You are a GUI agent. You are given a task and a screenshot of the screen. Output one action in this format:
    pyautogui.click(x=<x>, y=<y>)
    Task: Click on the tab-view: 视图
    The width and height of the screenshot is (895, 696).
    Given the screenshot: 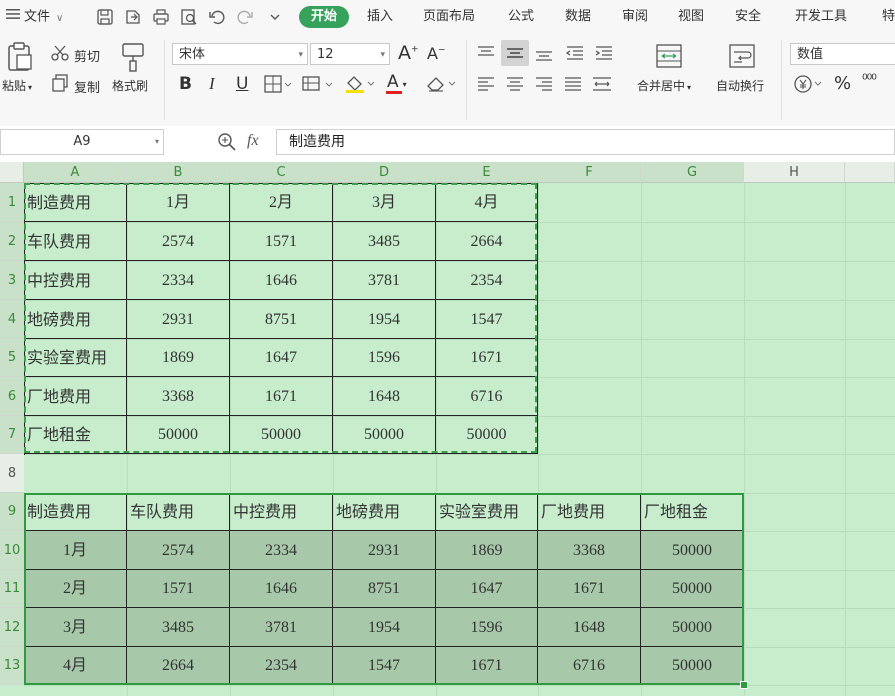 What is the action you would take?
    pyautogui.click(x=691, y=17)
    